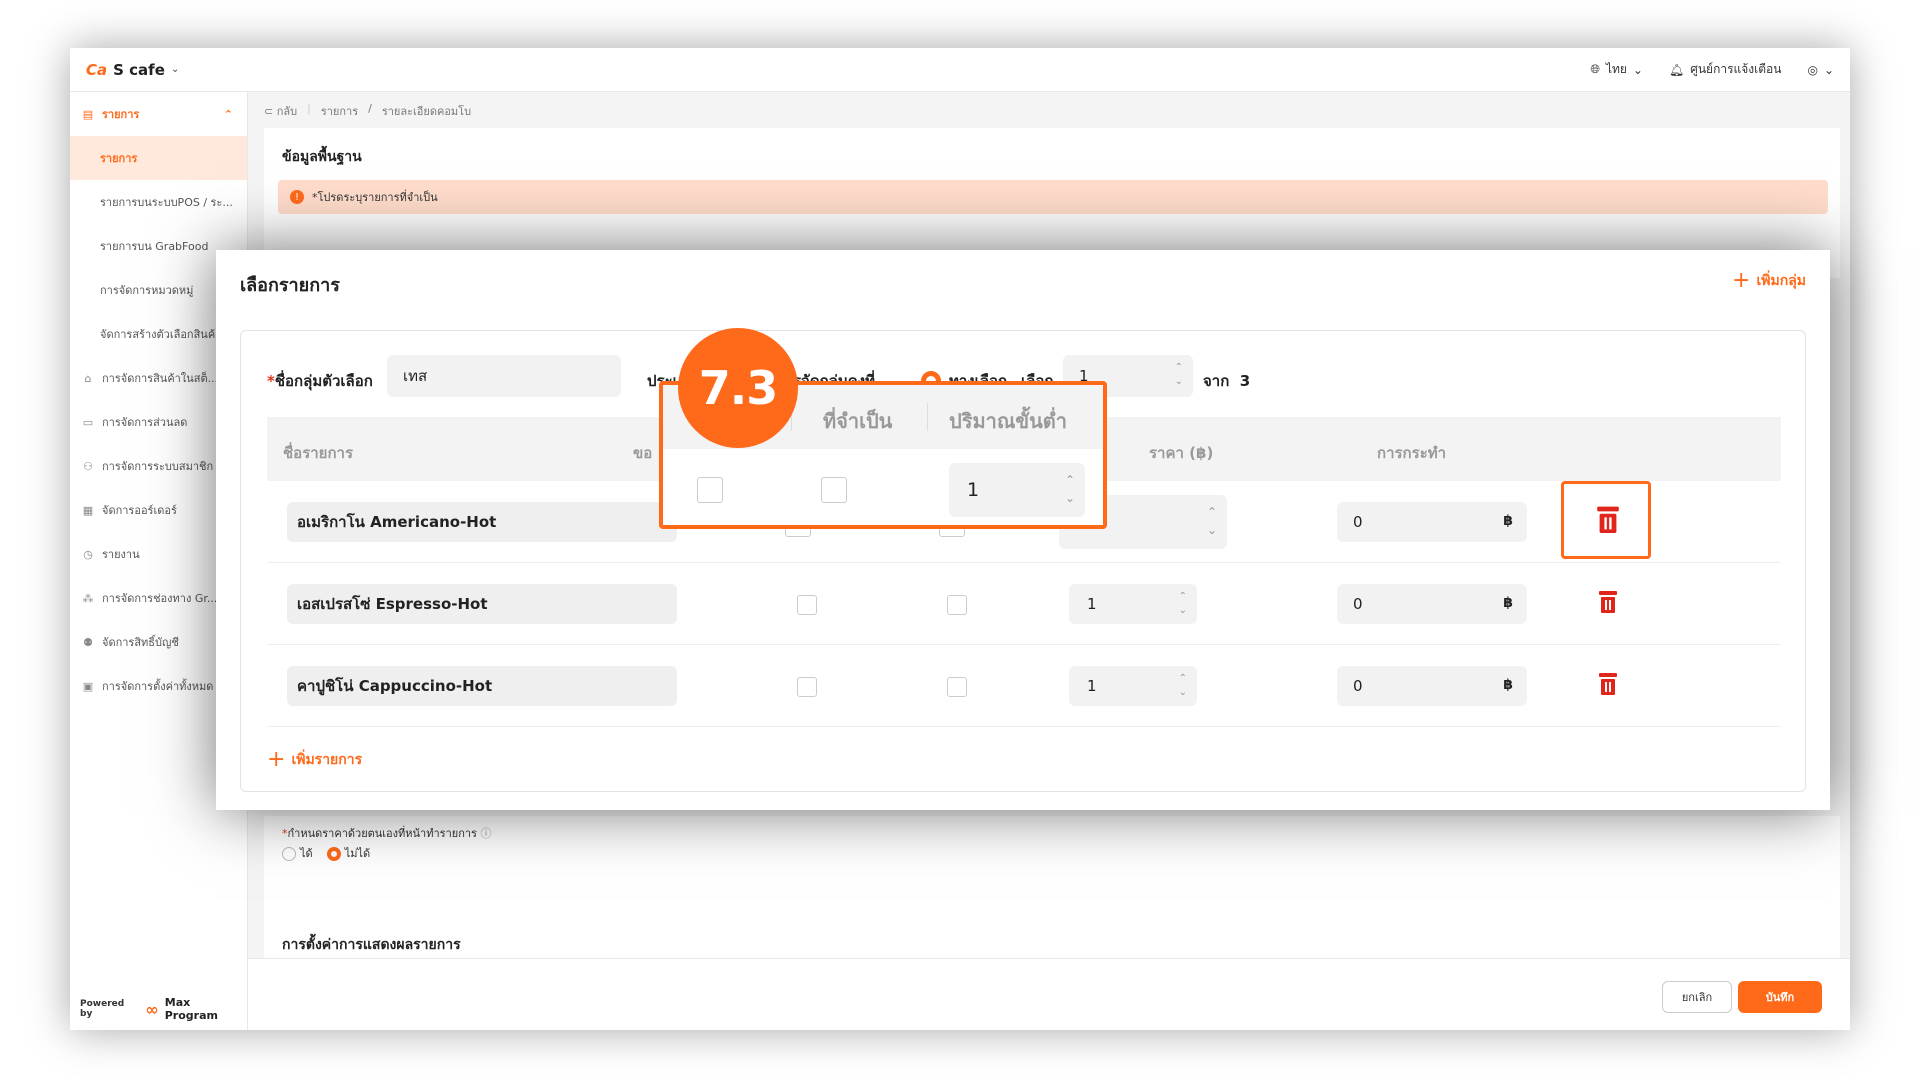 The image size is (1920, 1080). I want to click on breadcrumb-level1: รายการ, so click(339, 111).